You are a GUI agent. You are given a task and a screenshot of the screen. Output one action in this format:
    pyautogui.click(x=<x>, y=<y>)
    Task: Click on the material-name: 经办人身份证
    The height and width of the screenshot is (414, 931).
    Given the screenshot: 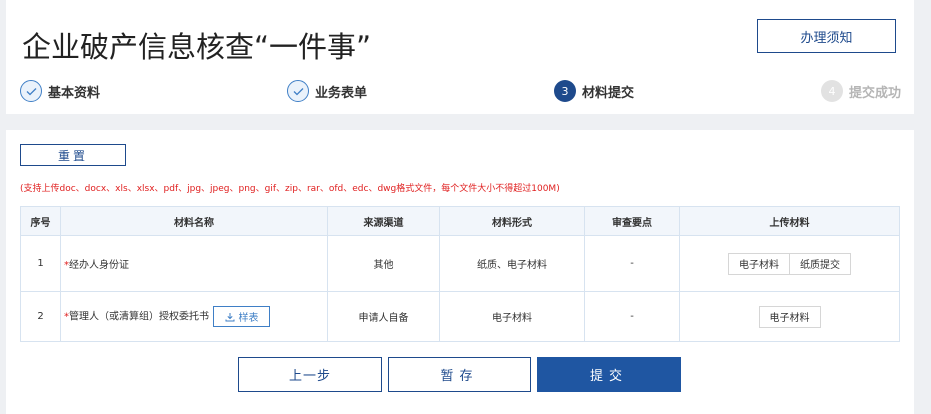 What is the action you would take?
    pyautogui.click(x=99, y=265)
    